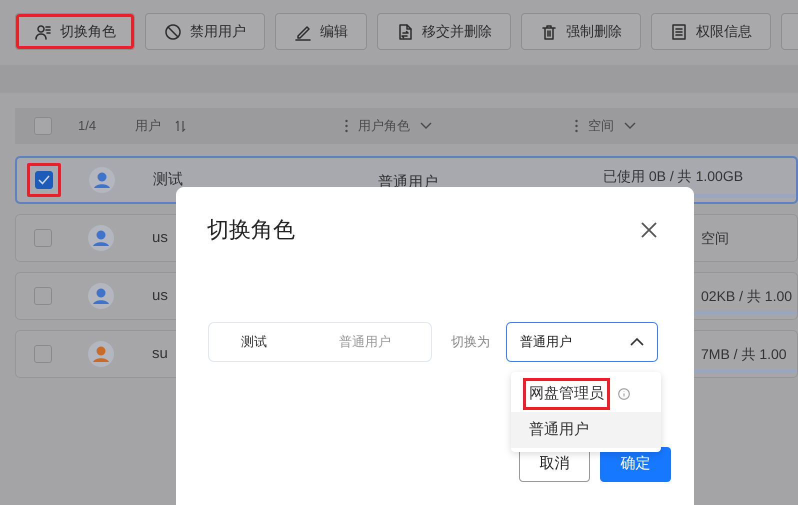 This screenshot has width=798, height=505. What do you see at coordinates (637, 342) in the screenshot?
I see `chevron-up-icon` at bounding box center [637, 342].